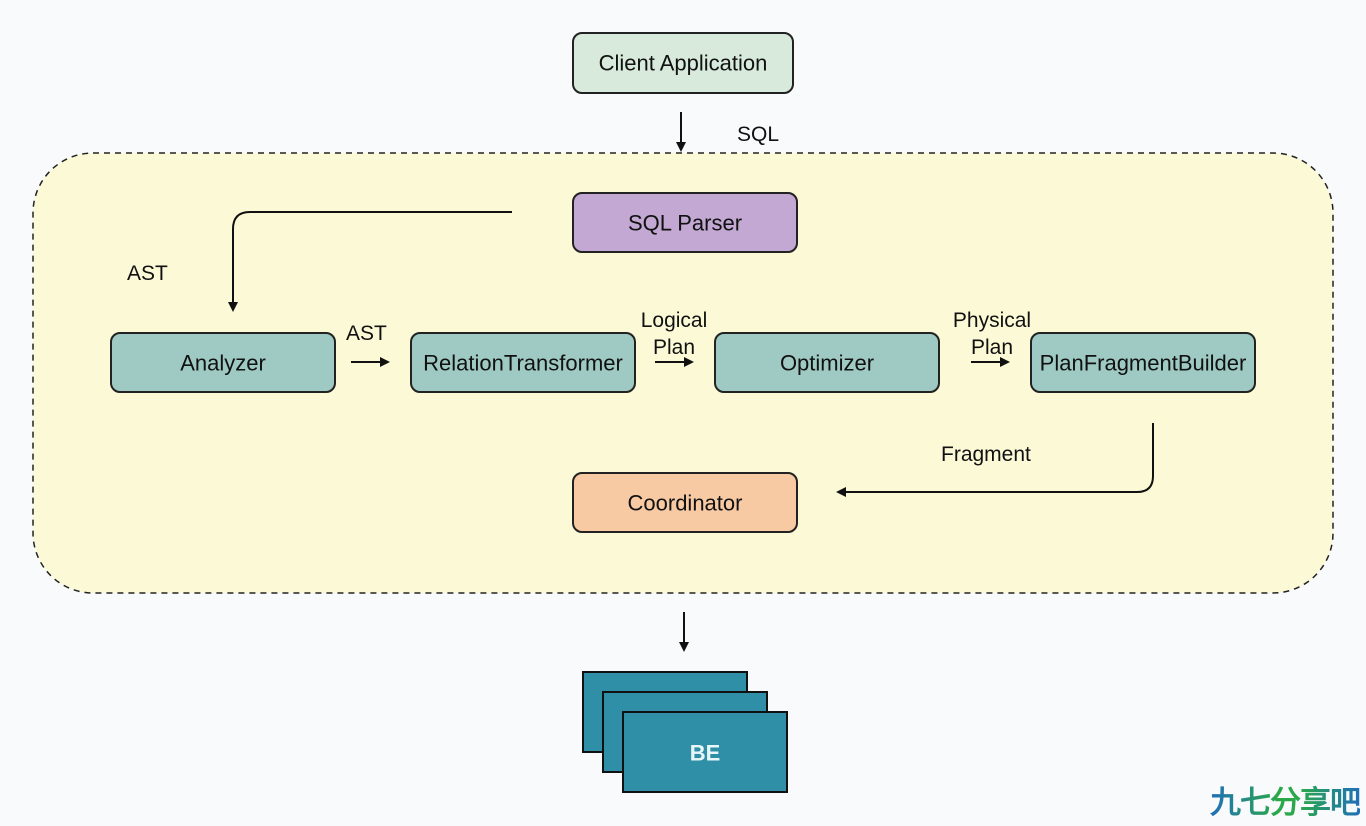  What do you see at coordinates (674, 347) in the screenshot?
I see `logical-plan-label: Plan` at bounding box center [674, 347].